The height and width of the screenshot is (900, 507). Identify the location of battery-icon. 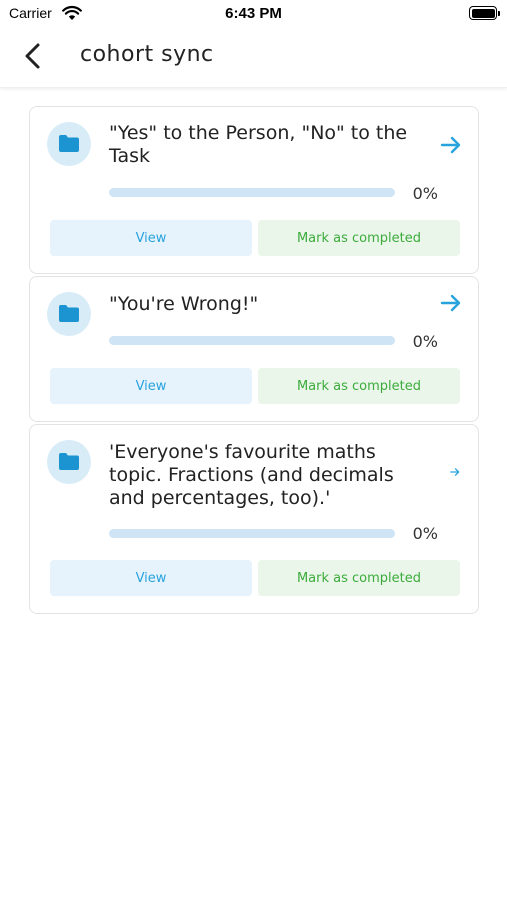
(484, 13).